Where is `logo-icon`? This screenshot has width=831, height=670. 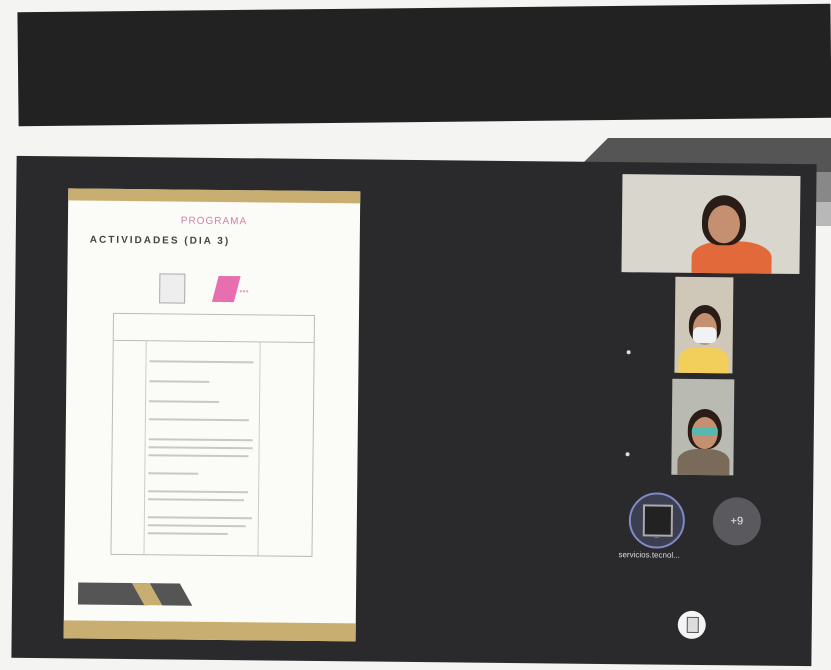 logo-icon is located at coordinates (658, 520).